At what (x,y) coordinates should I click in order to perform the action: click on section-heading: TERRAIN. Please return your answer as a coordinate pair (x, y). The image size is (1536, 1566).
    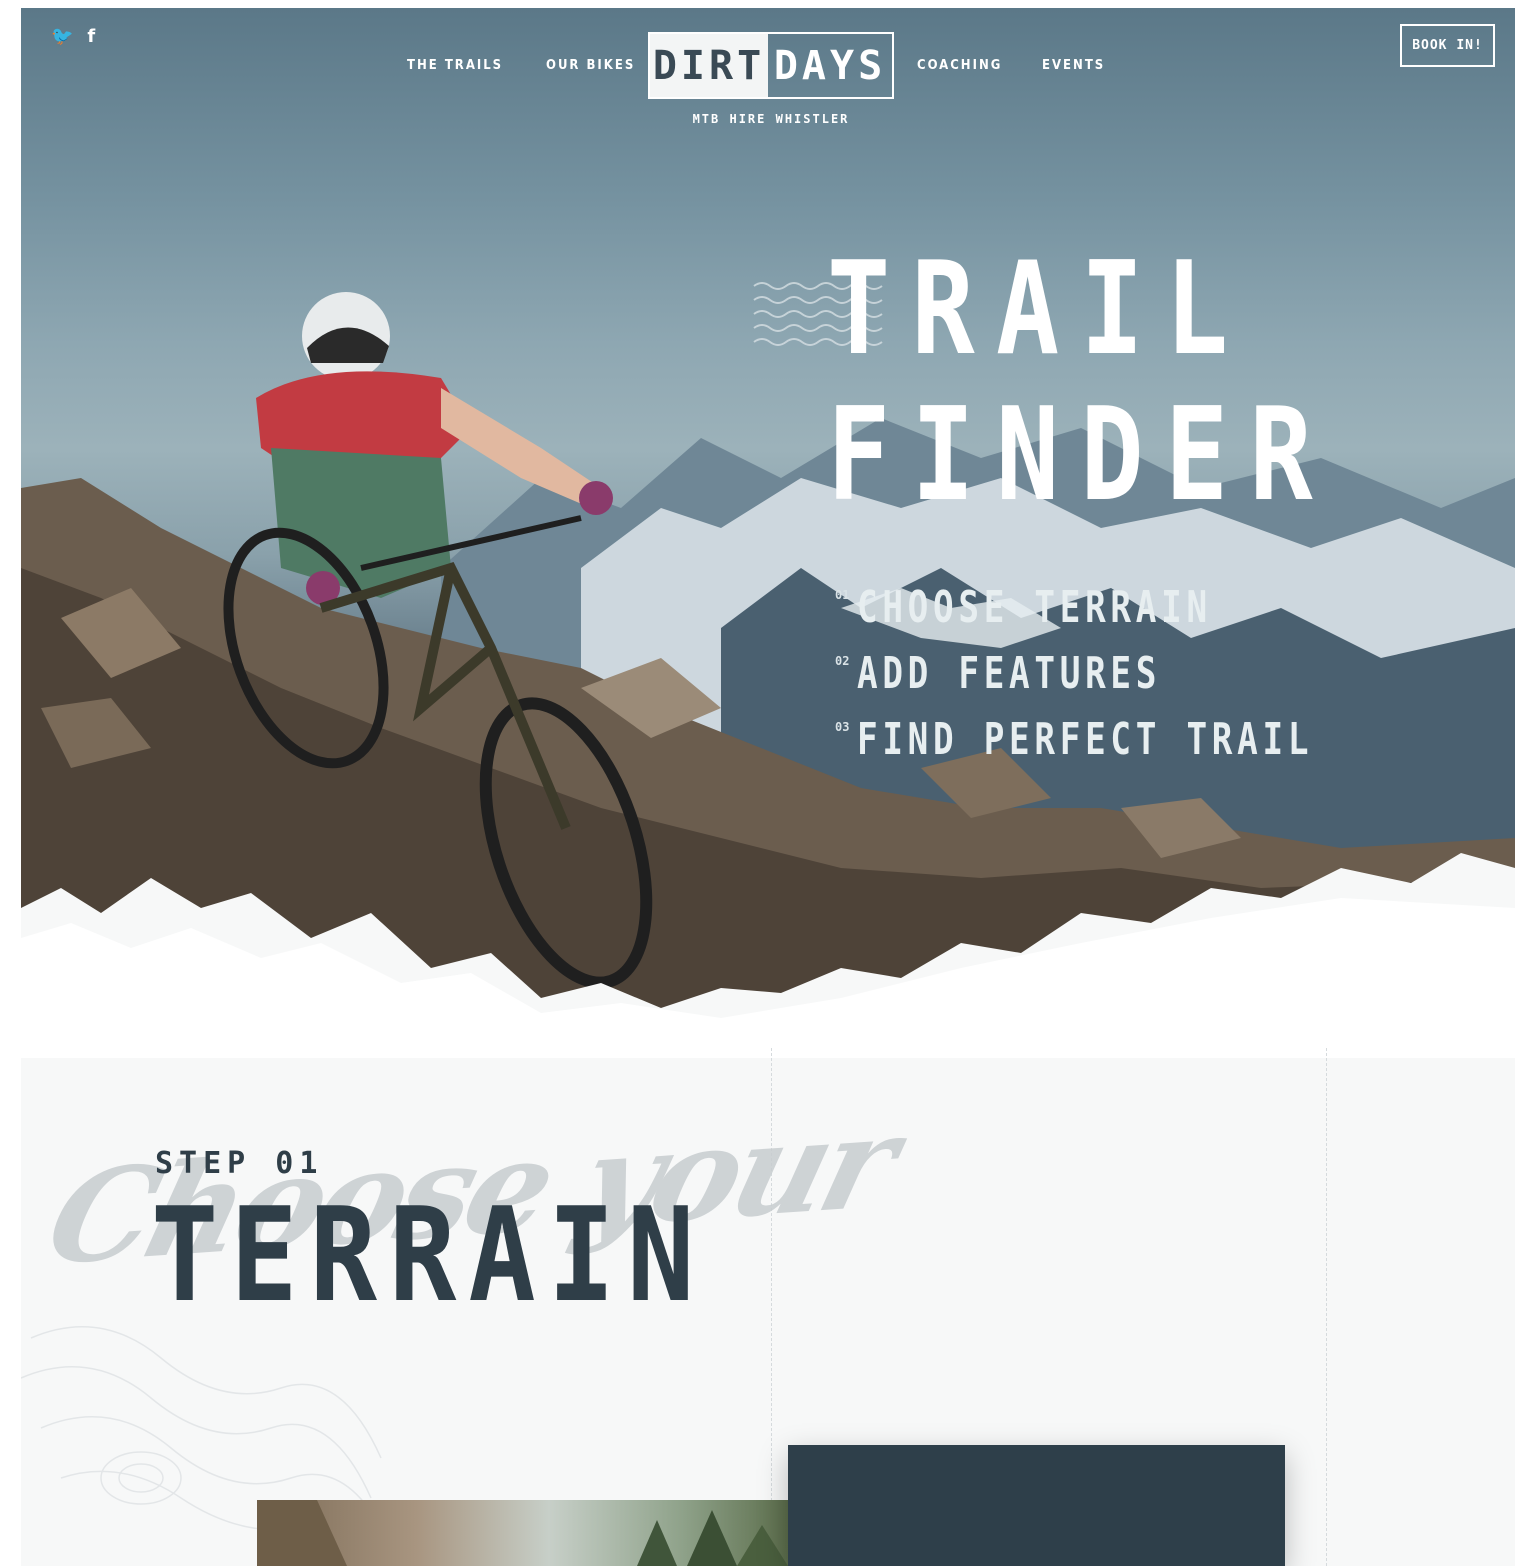
    Looking at the image, I should click on (429, 1255).